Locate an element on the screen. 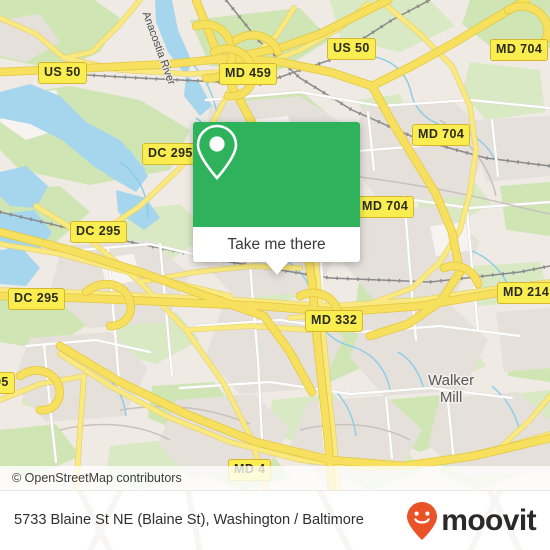 Image resolution: width=550 pixels, height=550 pixels. map-pin-icon is located at coordinates (217, 152).